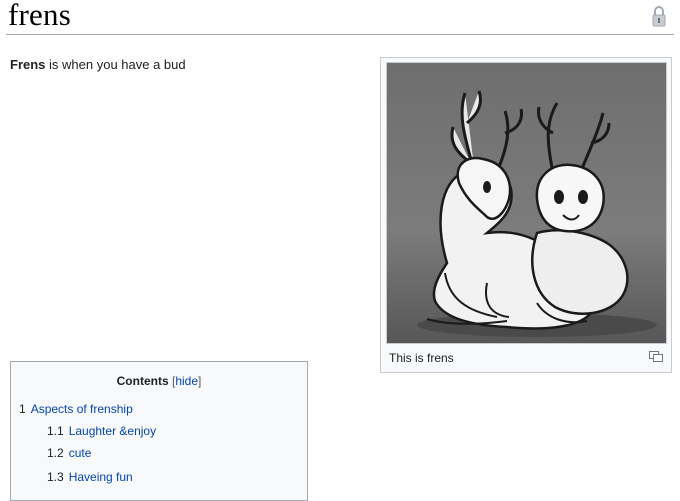 Image resolution: width=680 pixels, height=501 pixels. Describe the element at coordinates (80, 453) in the screenshot. I see `toc-item-label: cute` at that location.